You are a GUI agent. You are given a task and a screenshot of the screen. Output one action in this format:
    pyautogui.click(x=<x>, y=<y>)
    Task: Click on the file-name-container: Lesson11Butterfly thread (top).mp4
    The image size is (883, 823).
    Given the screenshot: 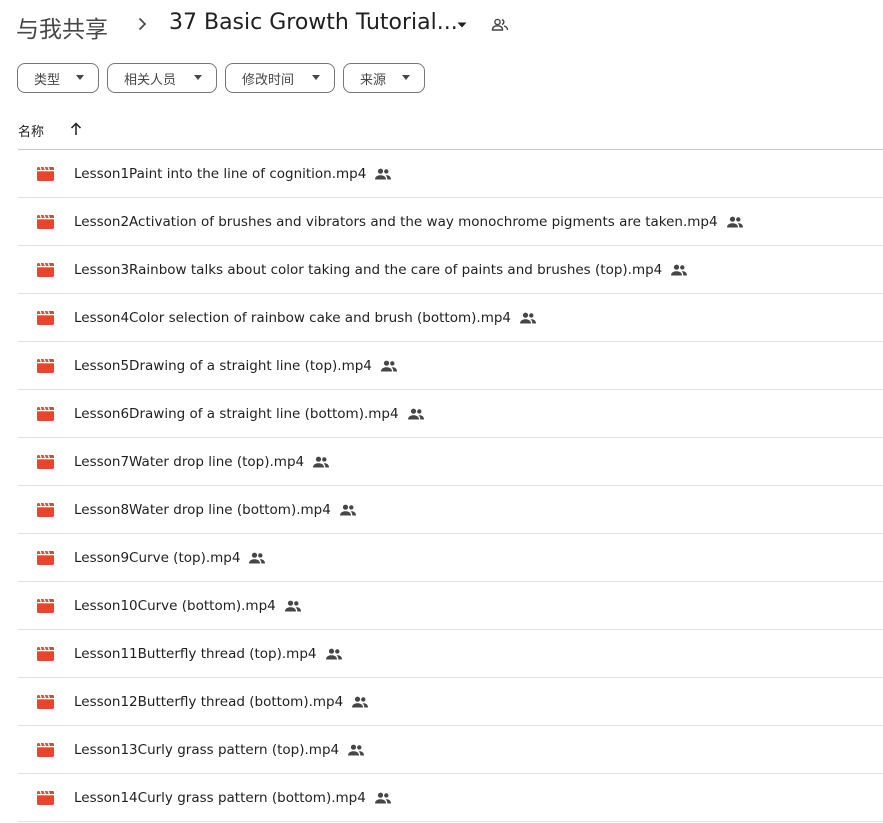 What is the action you would take?
    pyautogui.click(x=208, y=653)
    